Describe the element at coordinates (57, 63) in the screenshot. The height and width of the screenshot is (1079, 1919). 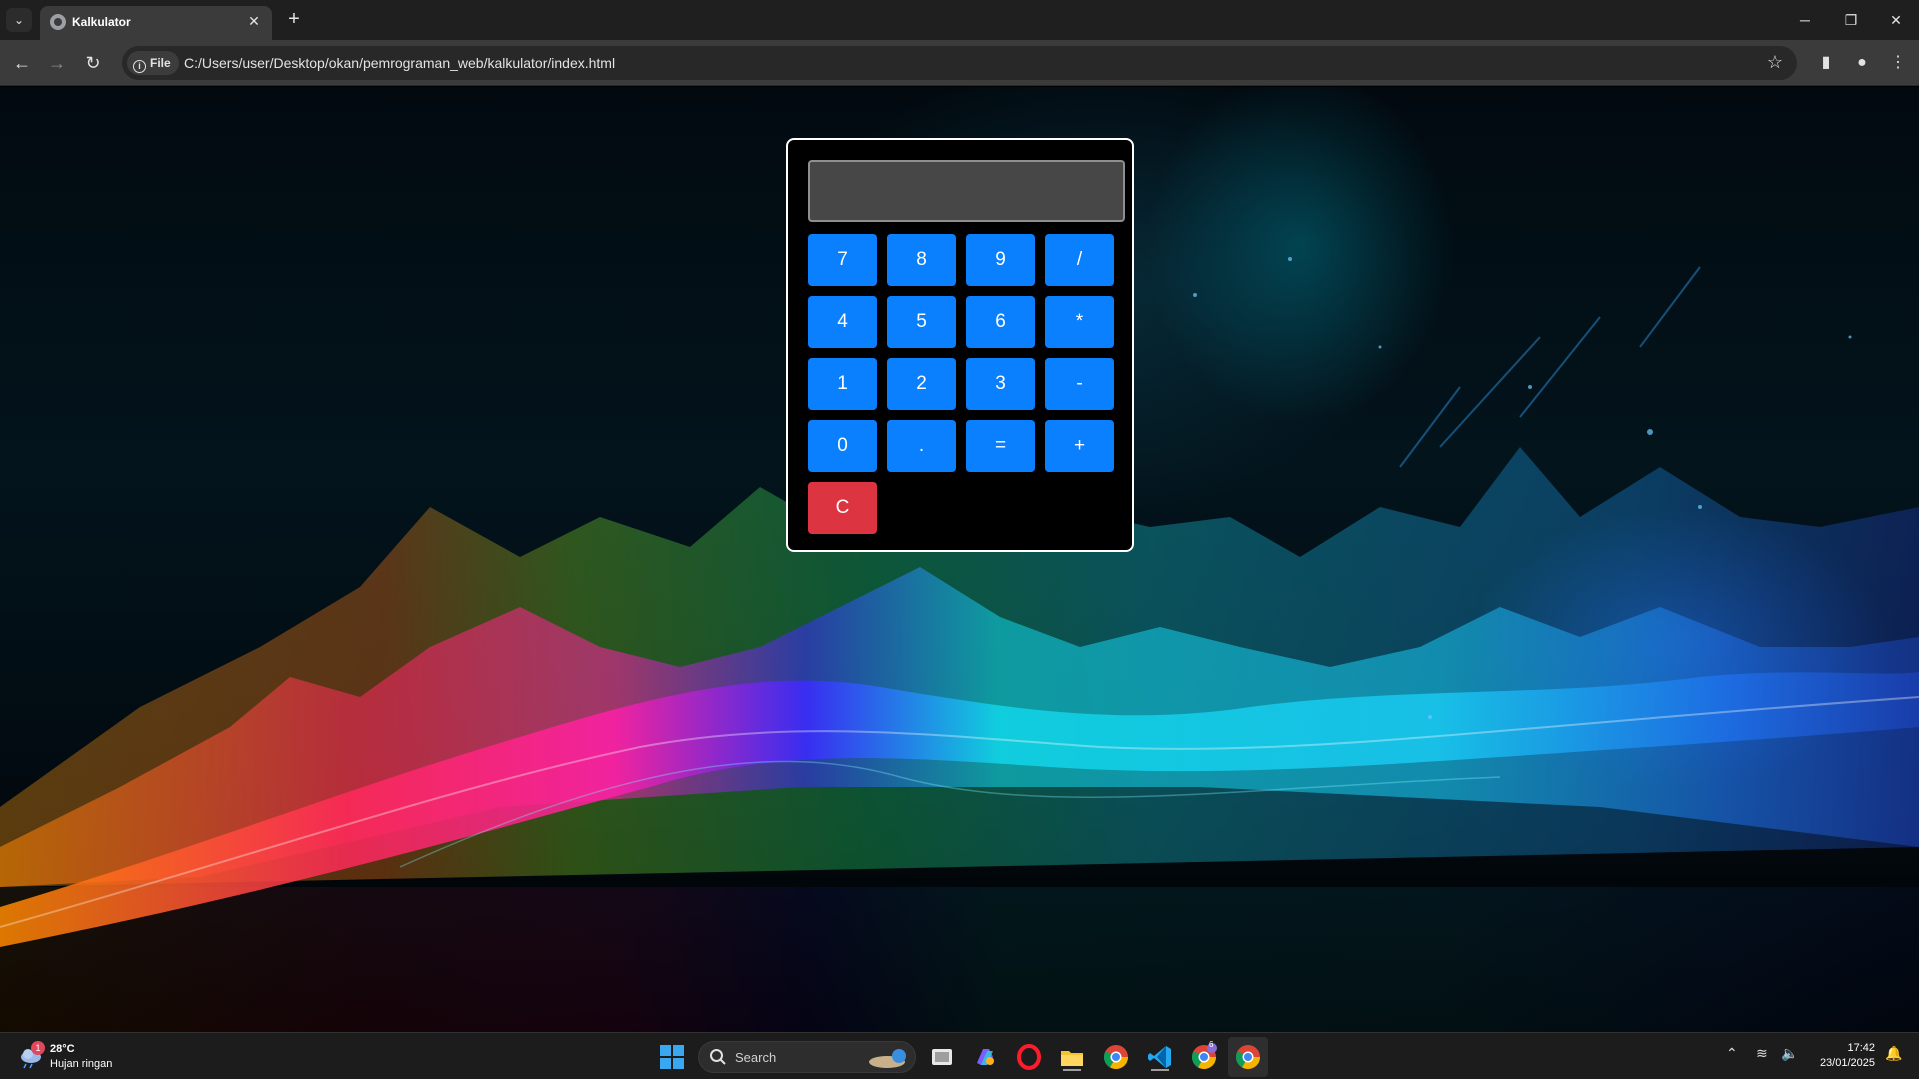
I see `forward-button: →` at that location.